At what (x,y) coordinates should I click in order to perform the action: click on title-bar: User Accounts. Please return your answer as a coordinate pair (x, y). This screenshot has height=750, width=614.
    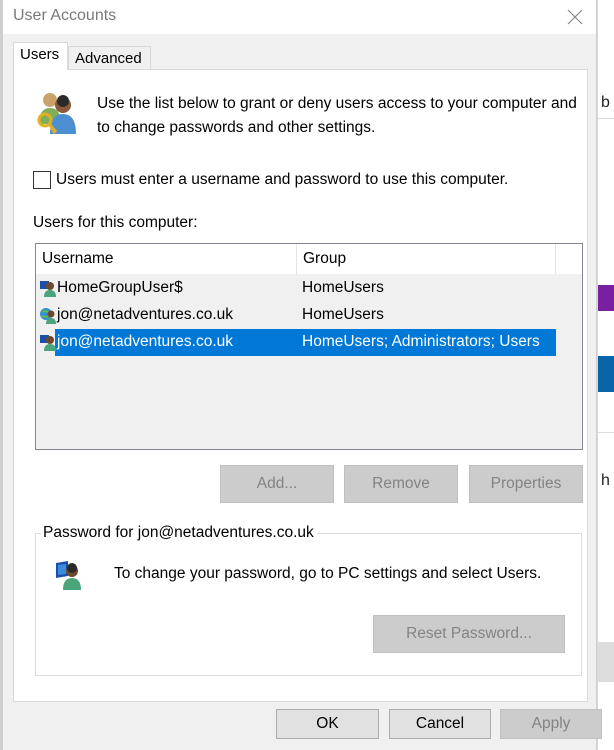
    Looking at the image, I should click on (299, 17).